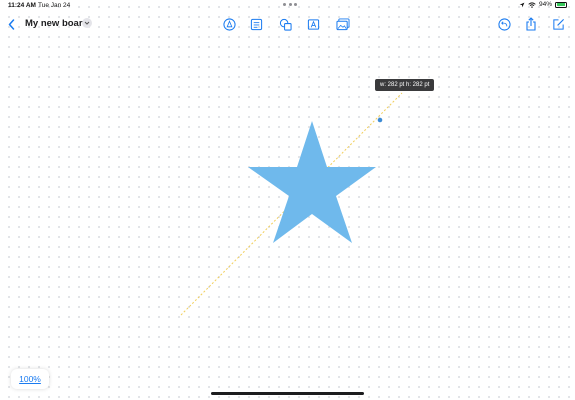 The width and height of the screenshot is (575, 400). Describe the element at coordinates (312, 182) in the screenshot. I see `star-shape` at that location.